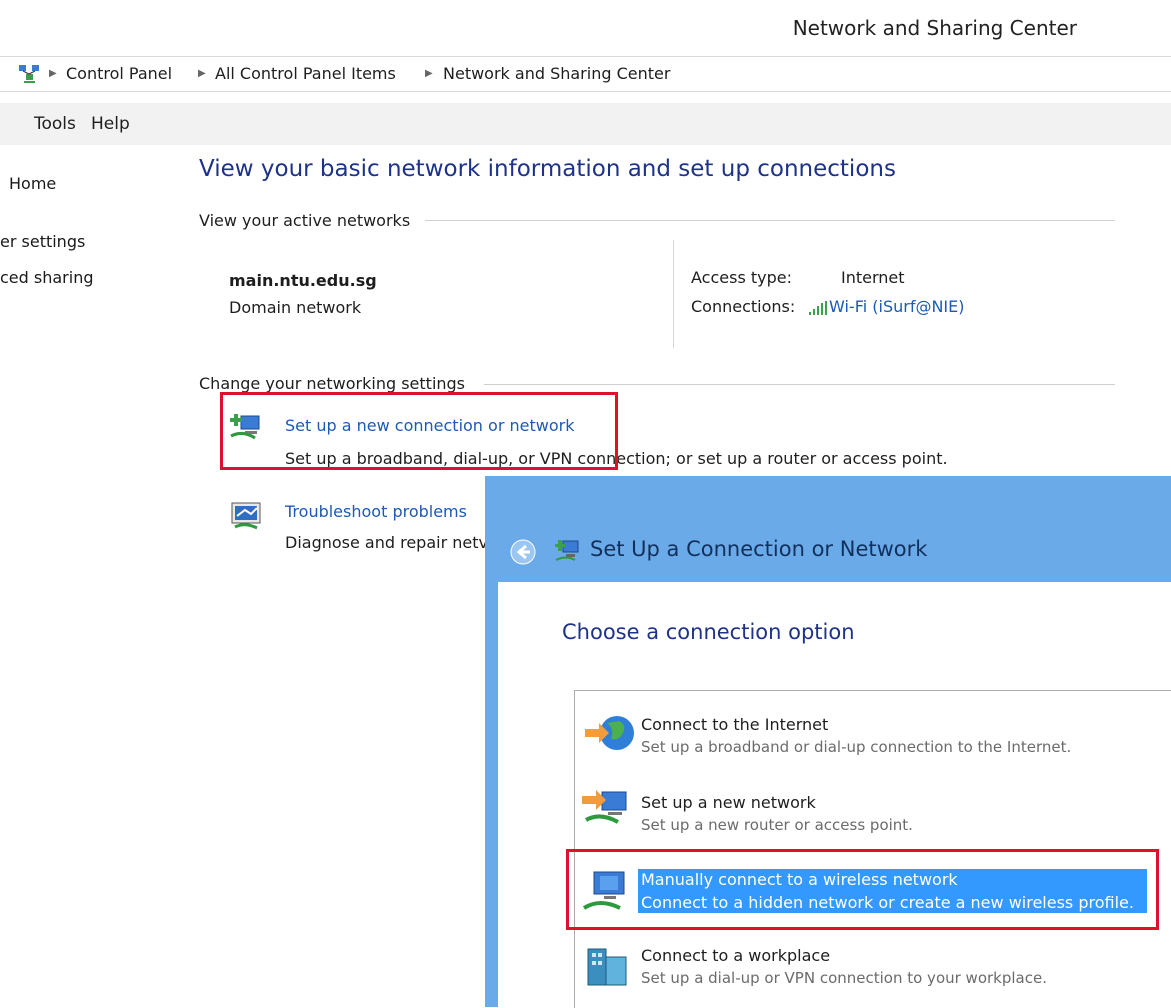 Image resolution: width=1171 pixels, height=1008 pixels. What do you see at coordinates (29, 74) in the screenshot?
I see `network-center-icon` at bounding box center [29, 74].